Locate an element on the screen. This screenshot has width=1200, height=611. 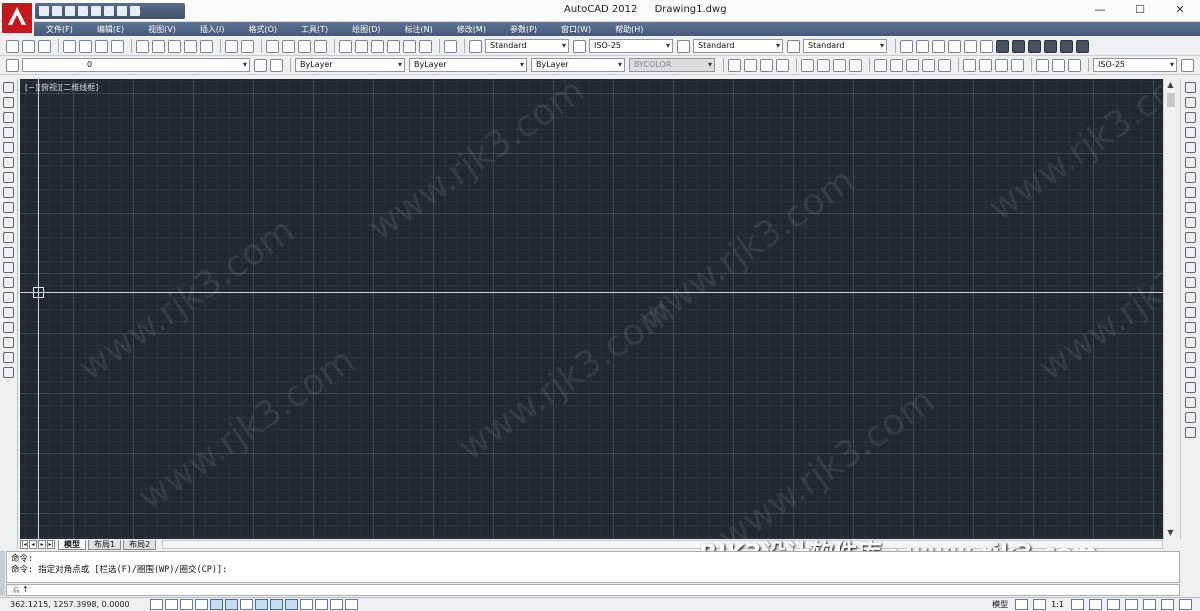
workspace-switch-icon is located at coordinates (1113, 604).